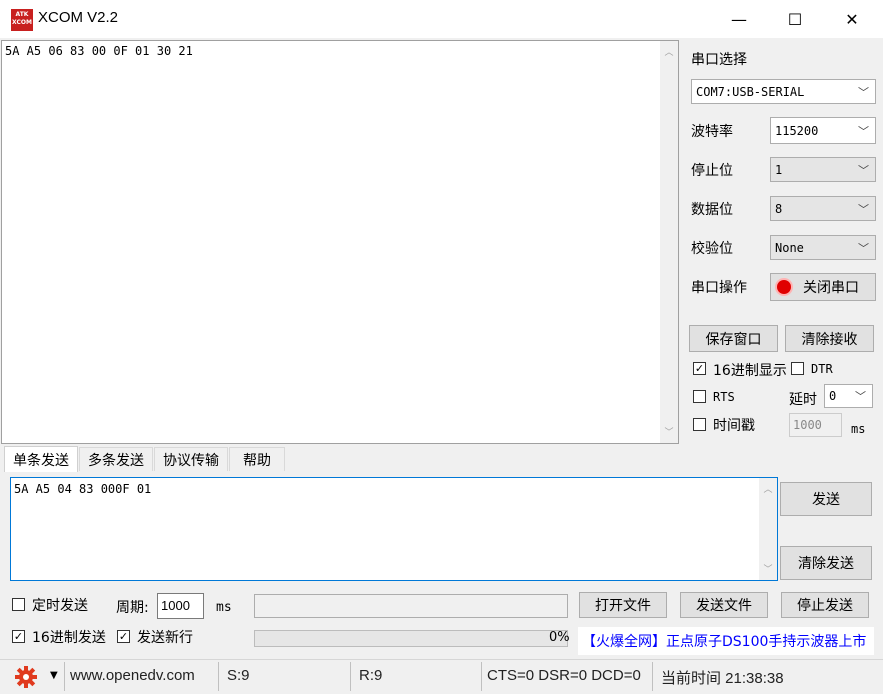 This screenshot has height=694, width=883. I want to click on tab-label: 多条发送, so click(116, 460).